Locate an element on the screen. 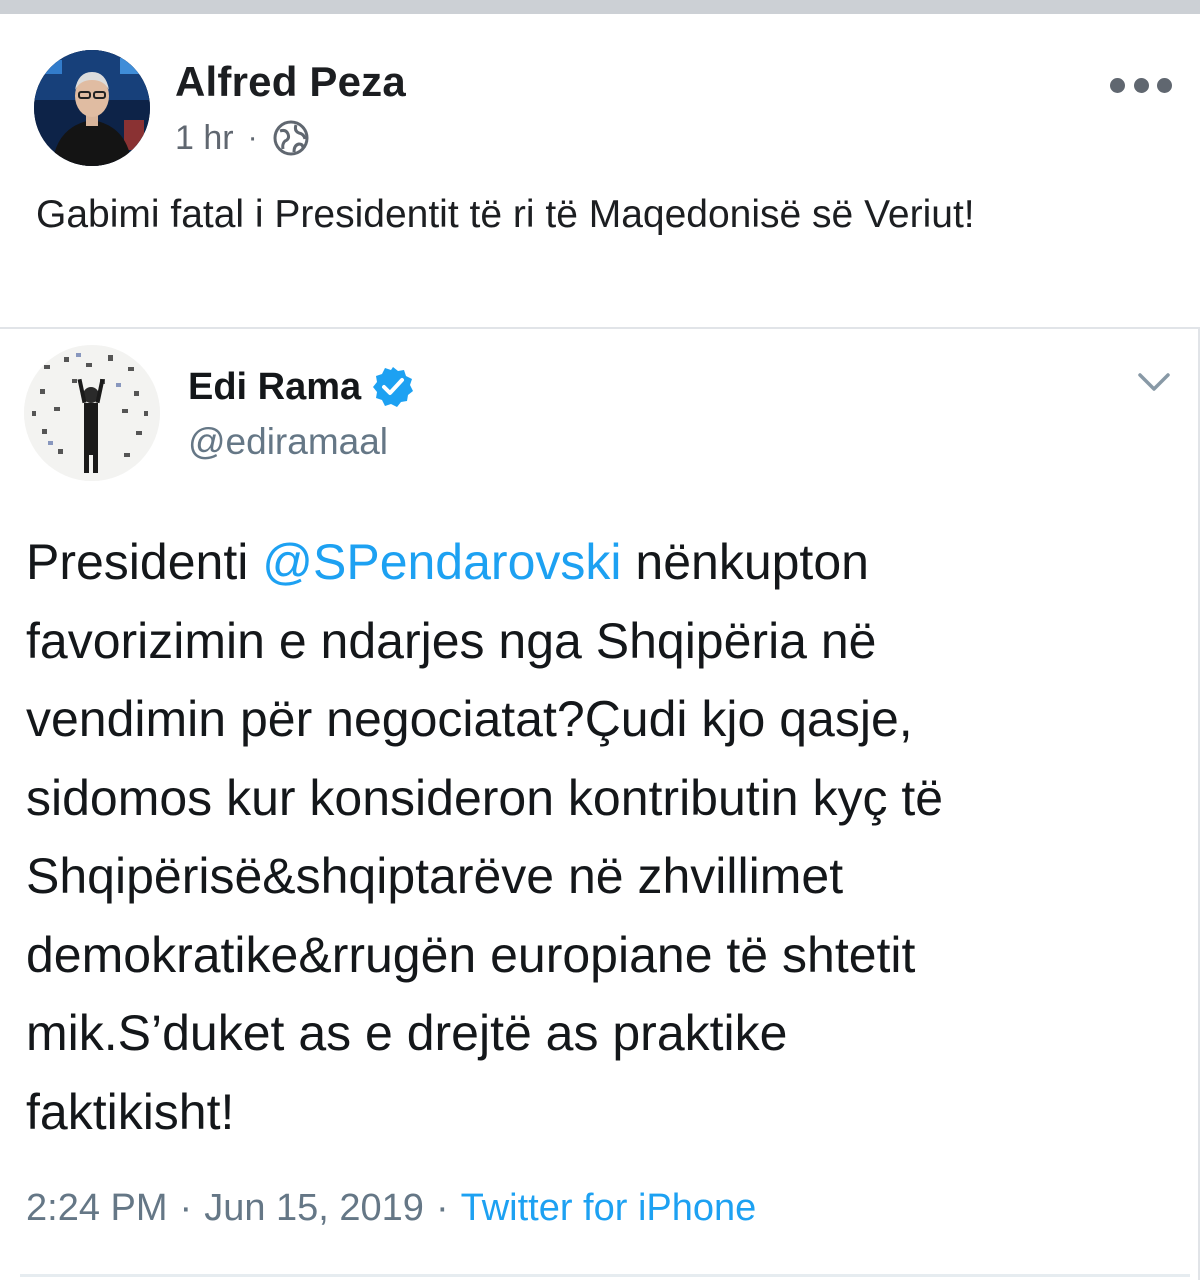 The width and height of the screenshot is (1200, 1280). tweet-time: 2:24 PM is located at coordinates (97, 1208).